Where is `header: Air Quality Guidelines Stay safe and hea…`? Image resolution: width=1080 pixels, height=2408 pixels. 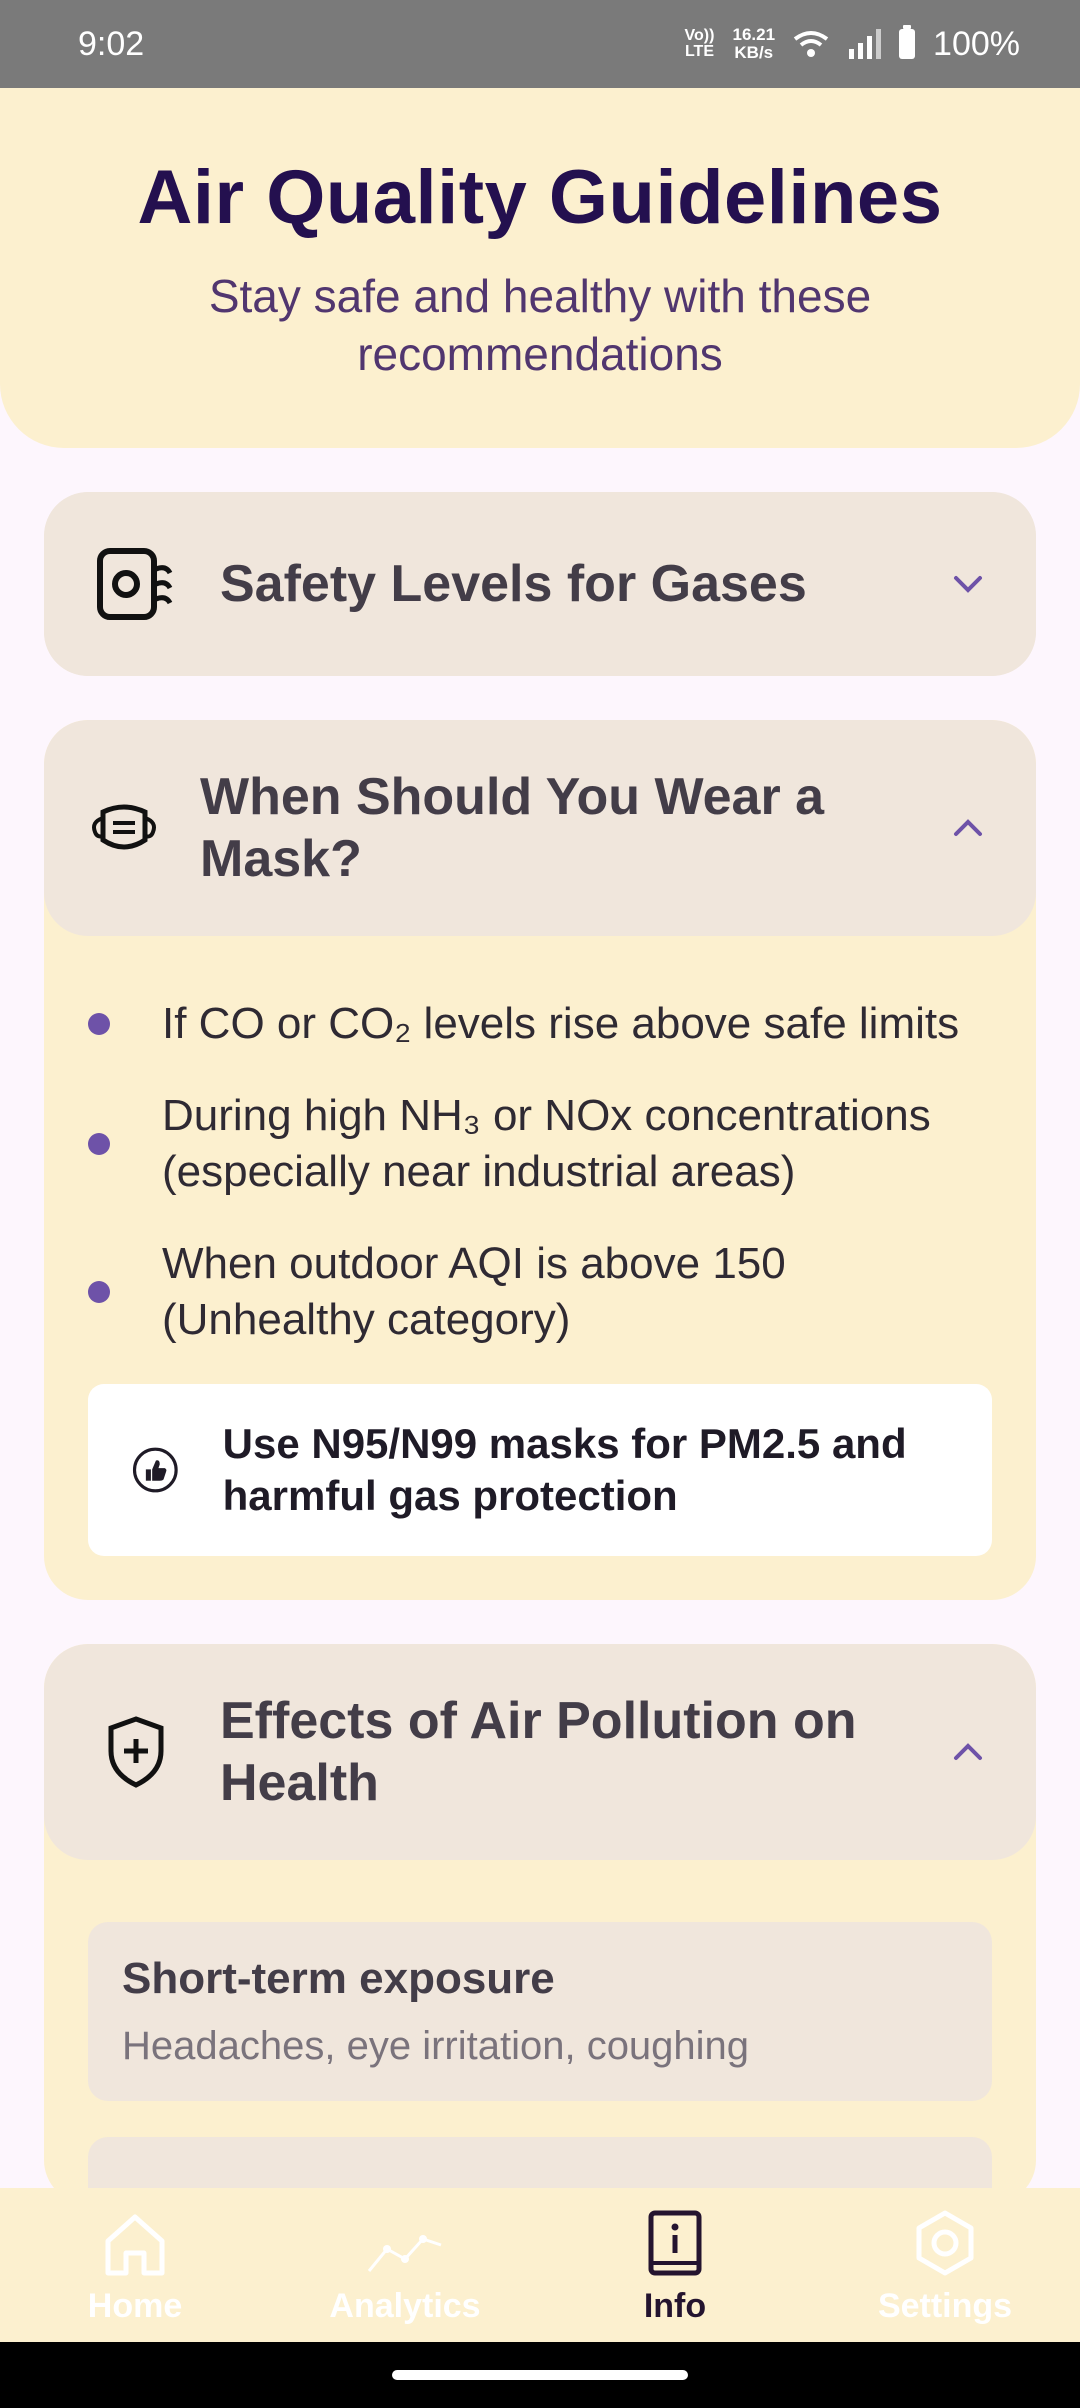
header: Air Quality Guidelines Stay safe and hea… is located at coordinates (540, 268).